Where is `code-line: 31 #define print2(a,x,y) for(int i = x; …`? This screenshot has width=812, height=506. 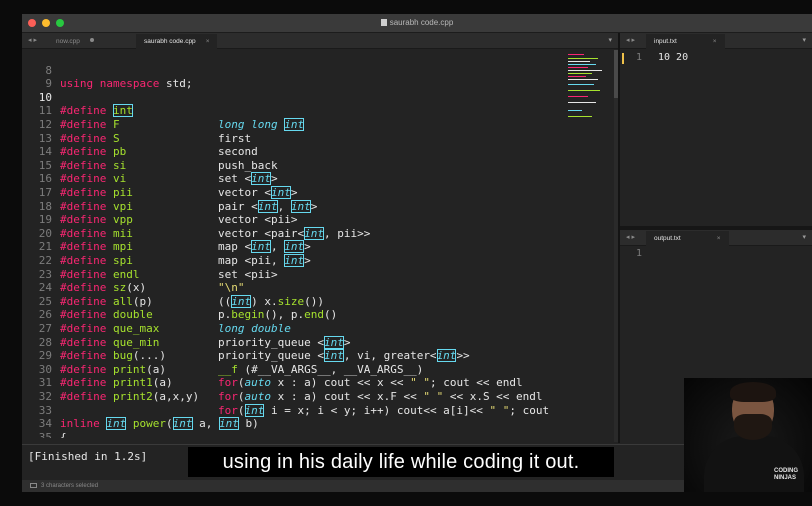
code-line: 31 #define print2(a,x,y) for(int i = x; … is located at coordinates (294, 396).